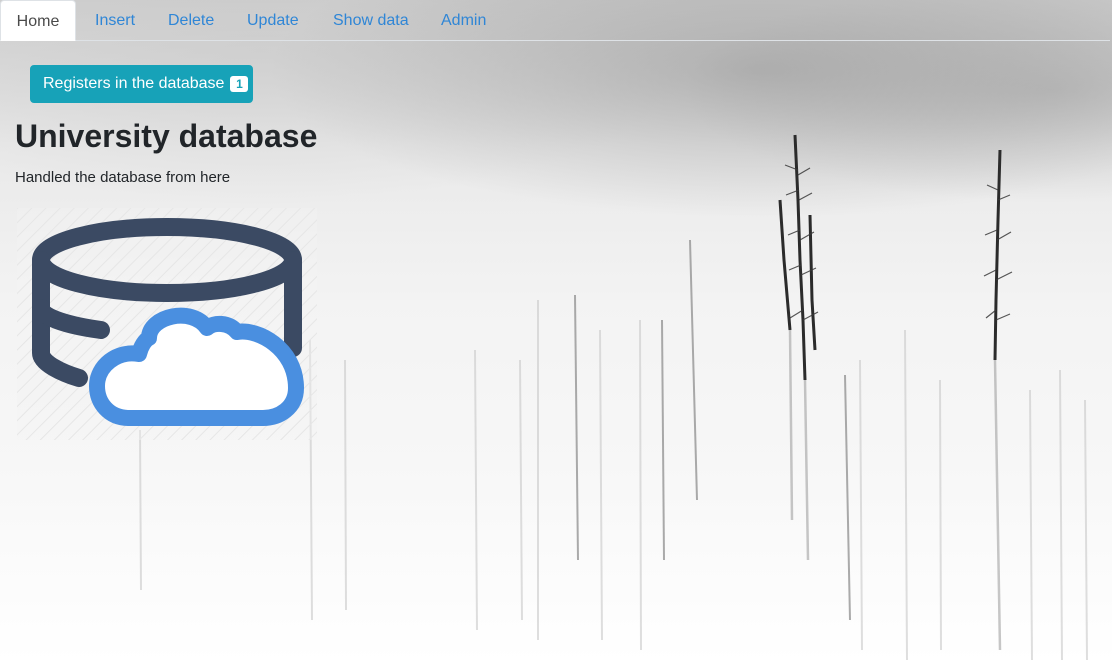  I want to click on page-title: University database, so click(166, 136).